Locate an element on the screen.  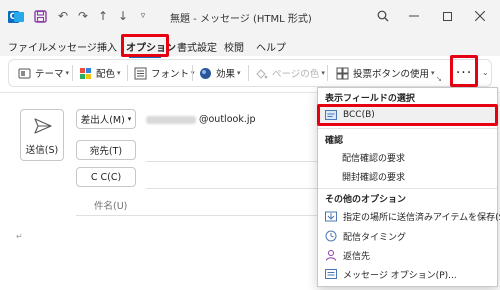
send-button: 送信(S) is located at coordinates (42, 135).